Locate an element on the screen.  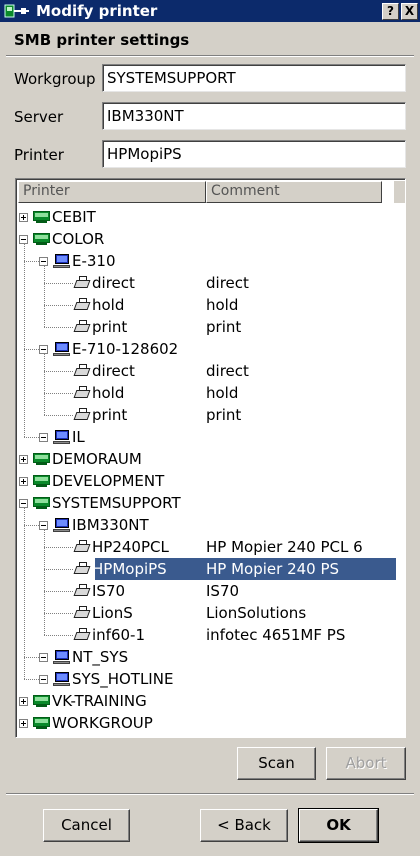
tree-row: COLOR is located at coordinates (210, 239).